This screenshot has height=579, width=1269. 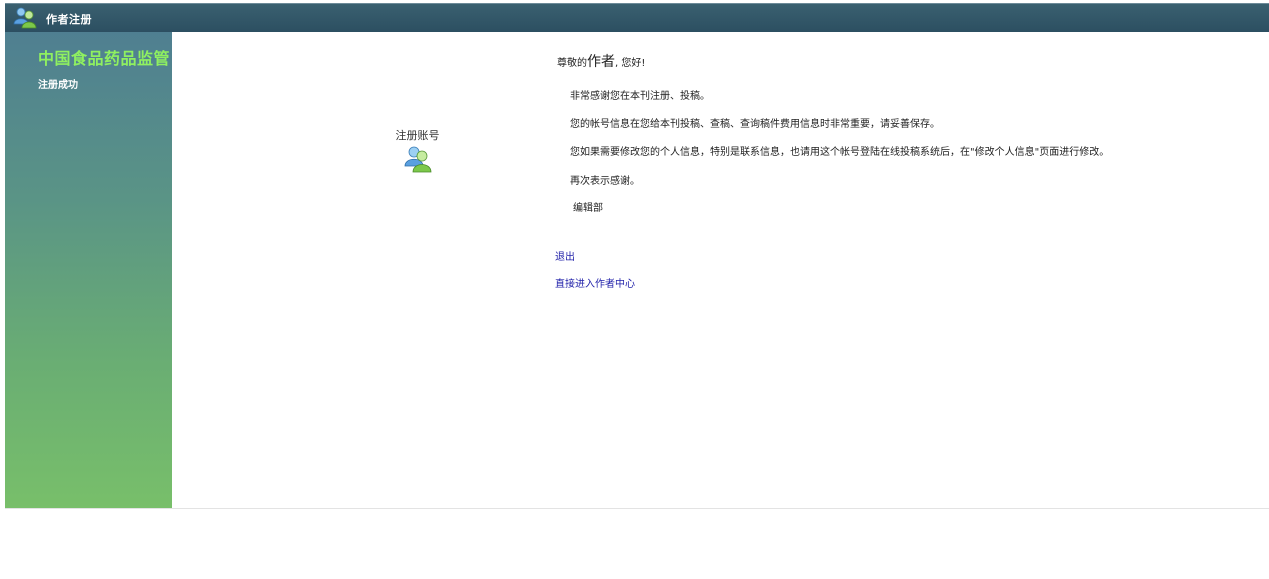 I want to click on greeting: 尊敬的作者, 您好!, so click(x=907, y=63).